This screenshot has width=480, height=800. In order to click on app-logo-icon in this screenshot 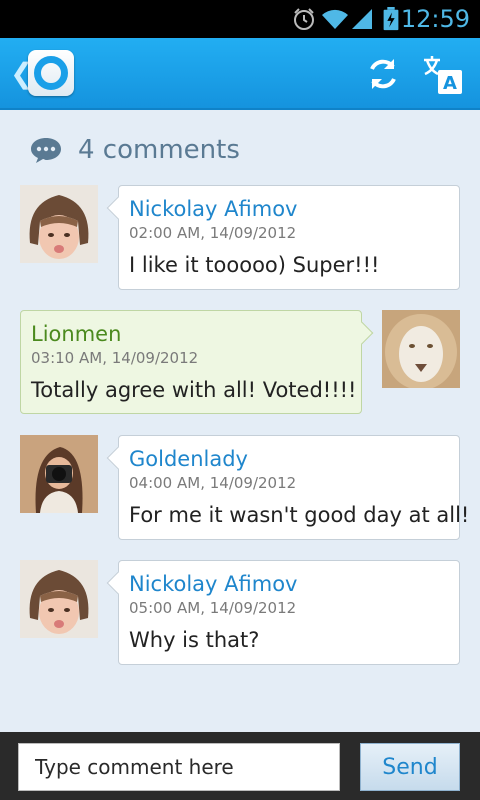, I will do `click(51, 73)`.